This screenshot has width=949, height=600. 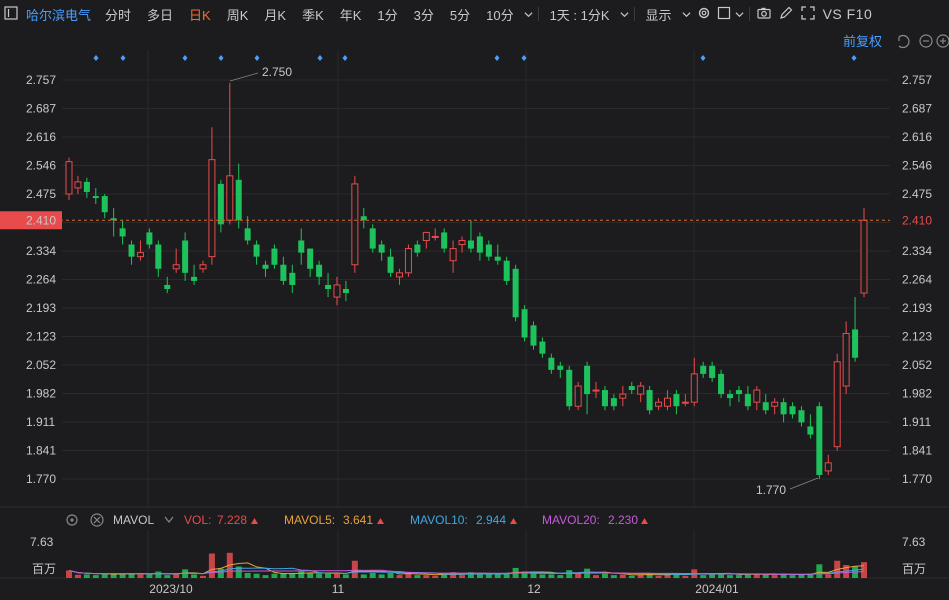 I want to click on y-tick-left: 2.475, so click(x=41, y=194).